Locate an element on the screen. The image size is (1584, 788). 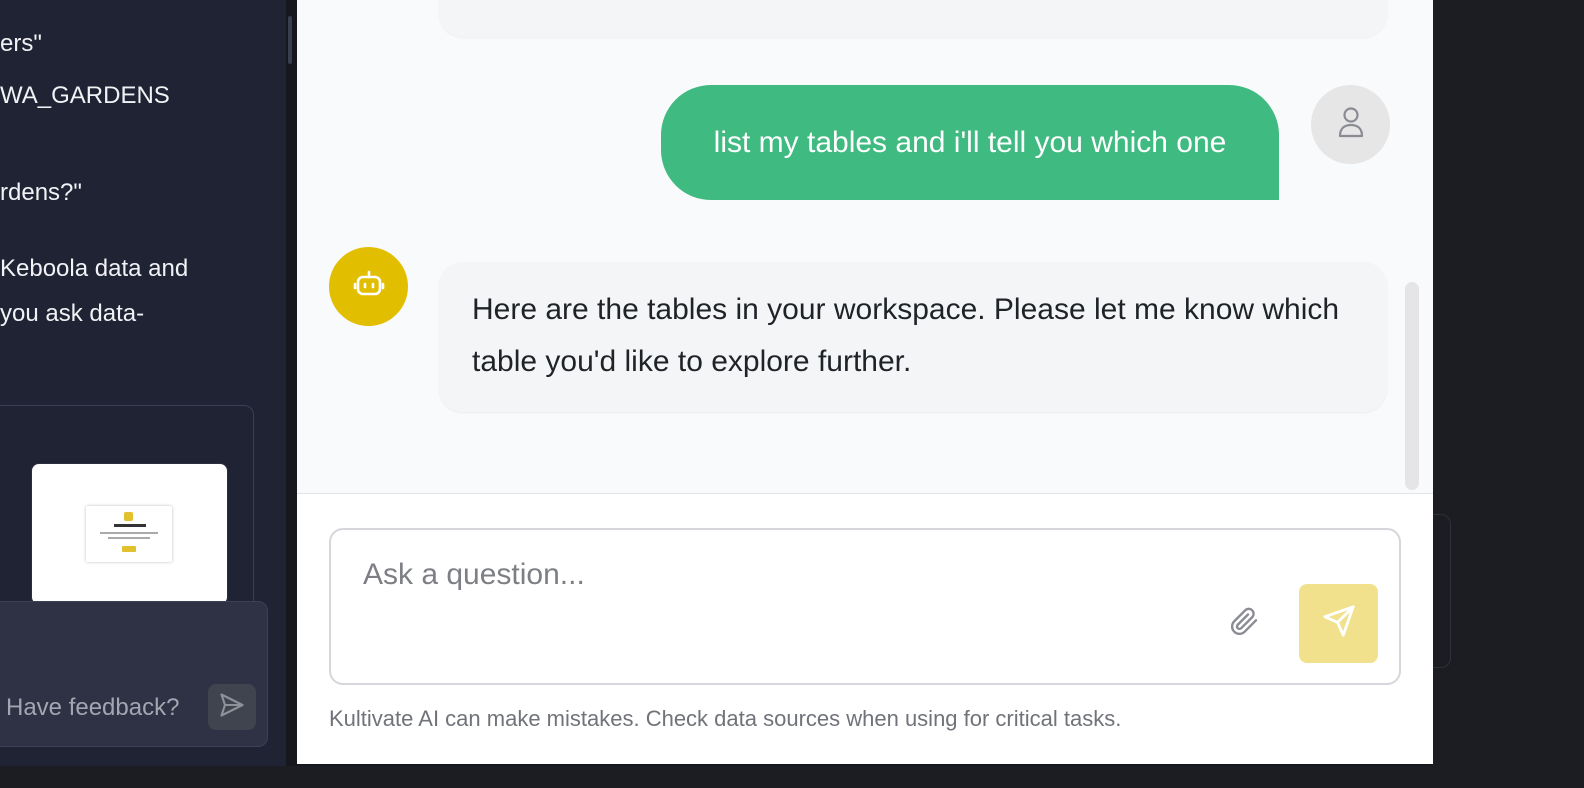
history-line: rdens?" is located at coordinates (41, 192).